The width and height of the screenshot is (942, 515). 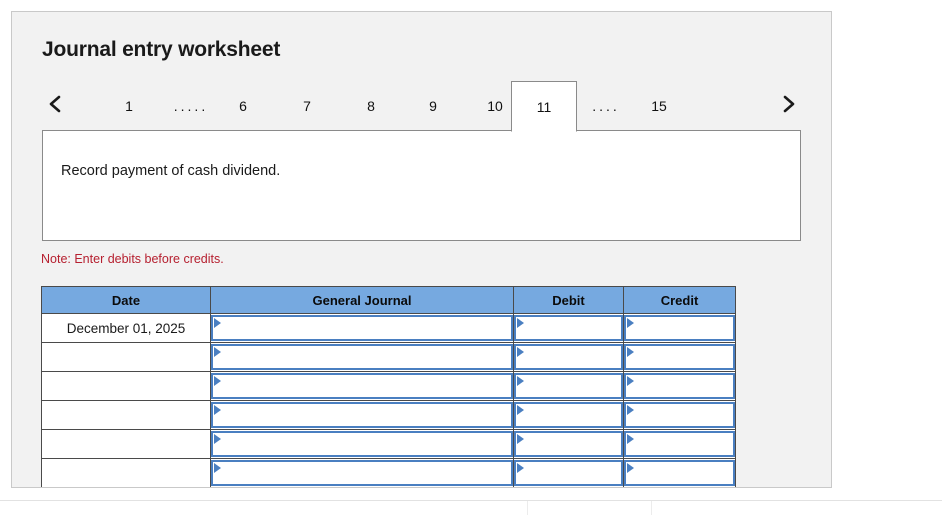 I want to click on column-header-credit: Credit, so click(x=679, y=300).